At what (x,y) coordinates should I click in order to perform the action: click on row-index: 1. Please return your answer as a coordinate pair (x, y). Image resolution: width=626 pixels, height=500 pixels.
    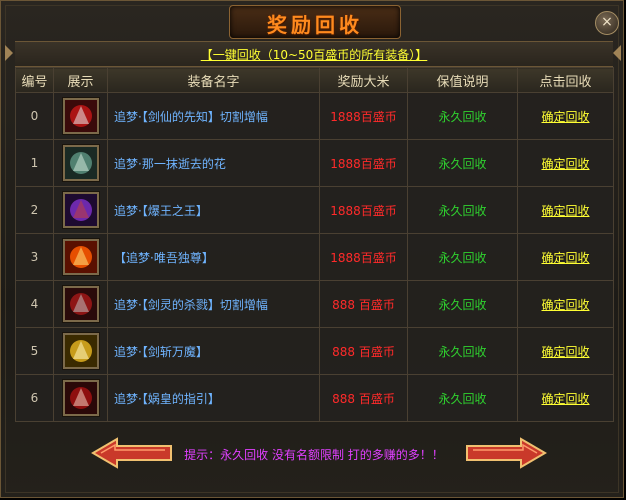
    Looking at the image, I should click on (34, 163).